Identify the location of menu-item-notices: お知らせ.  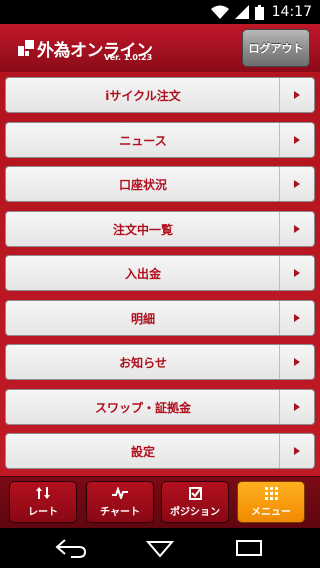
(160, 362).